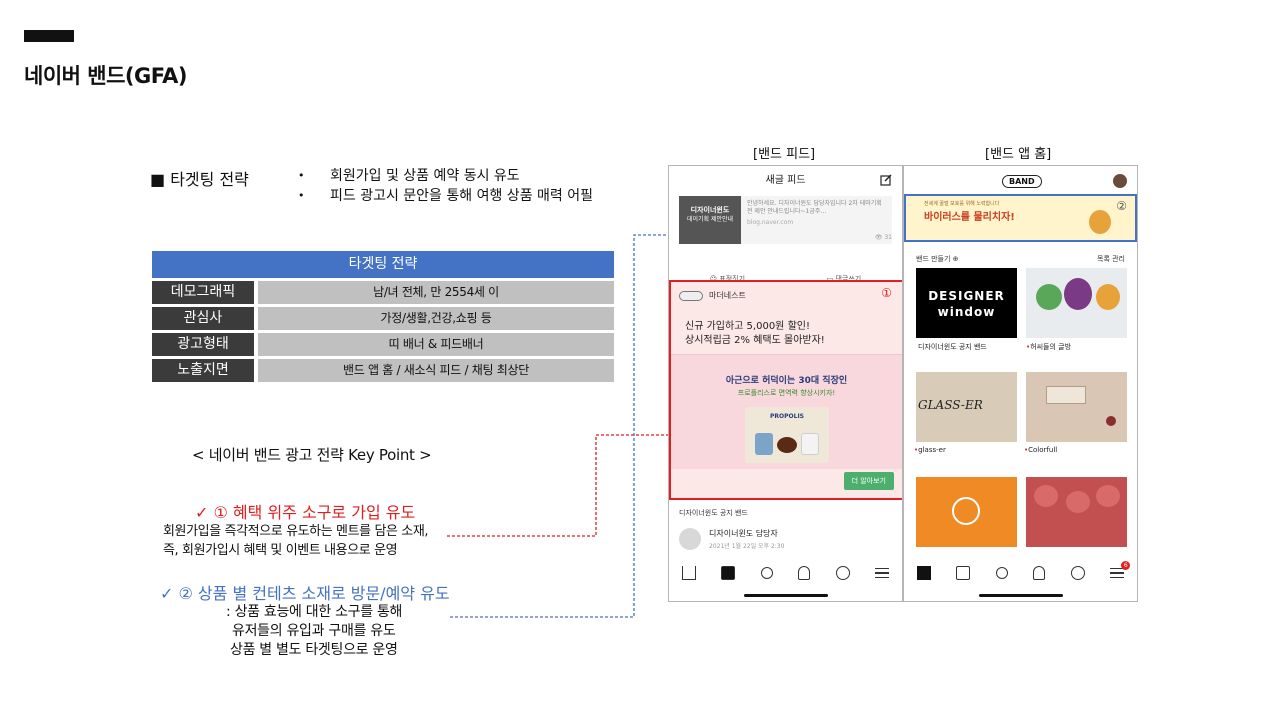  I want to click on banner-headline: 바이러스를 물리치자!, so click(969, 217).